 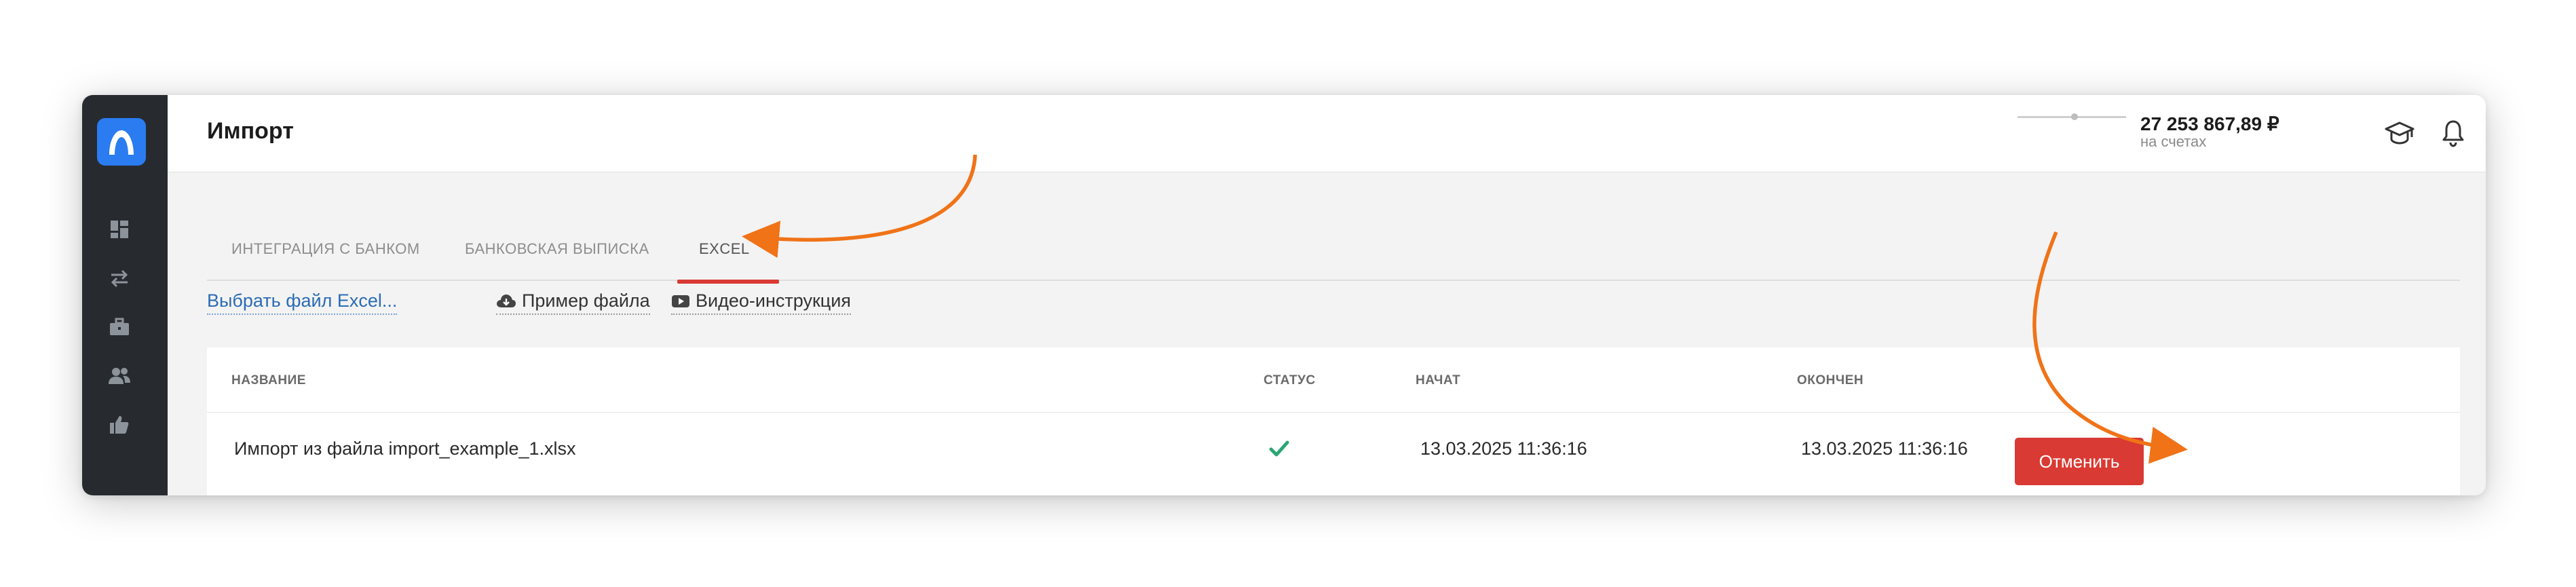 I want to click on tab-bank-statement: БАНКОВСКАЯ ВЫПИСКА, so click(x=557, y=249).